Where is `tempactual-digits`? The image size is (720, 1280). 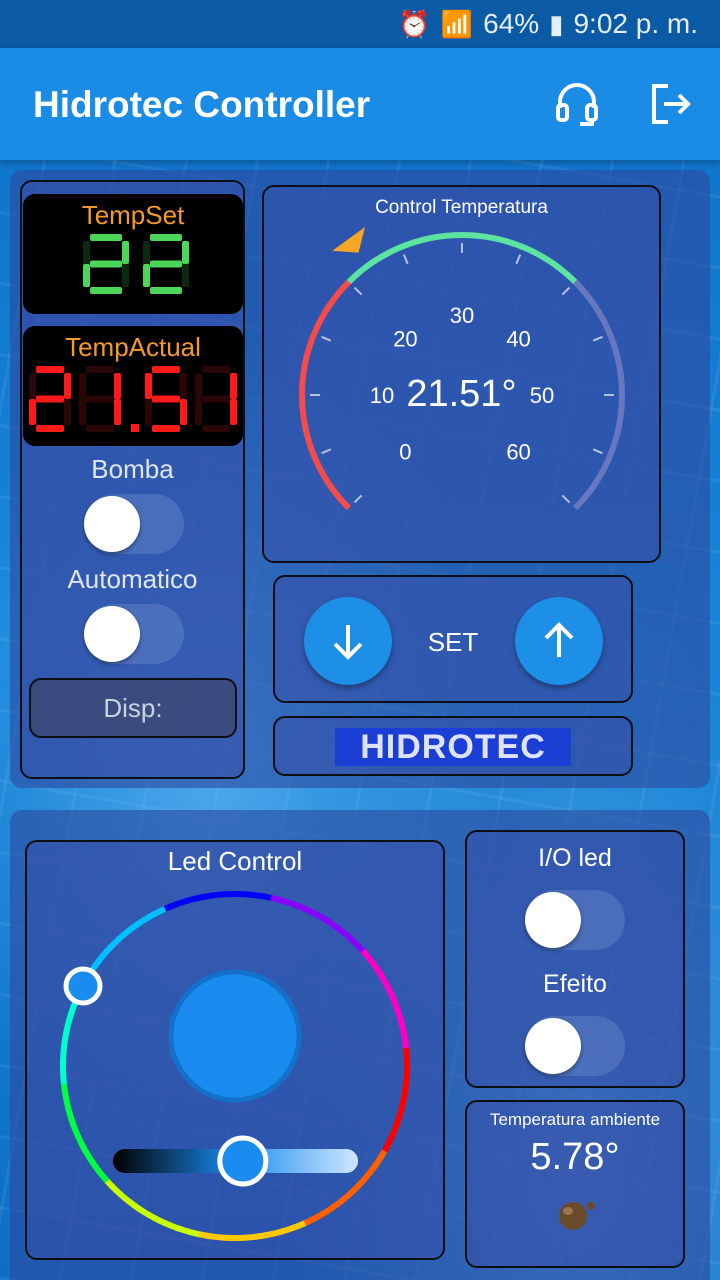 tempactual-digits is located at coordinates (133, 399).